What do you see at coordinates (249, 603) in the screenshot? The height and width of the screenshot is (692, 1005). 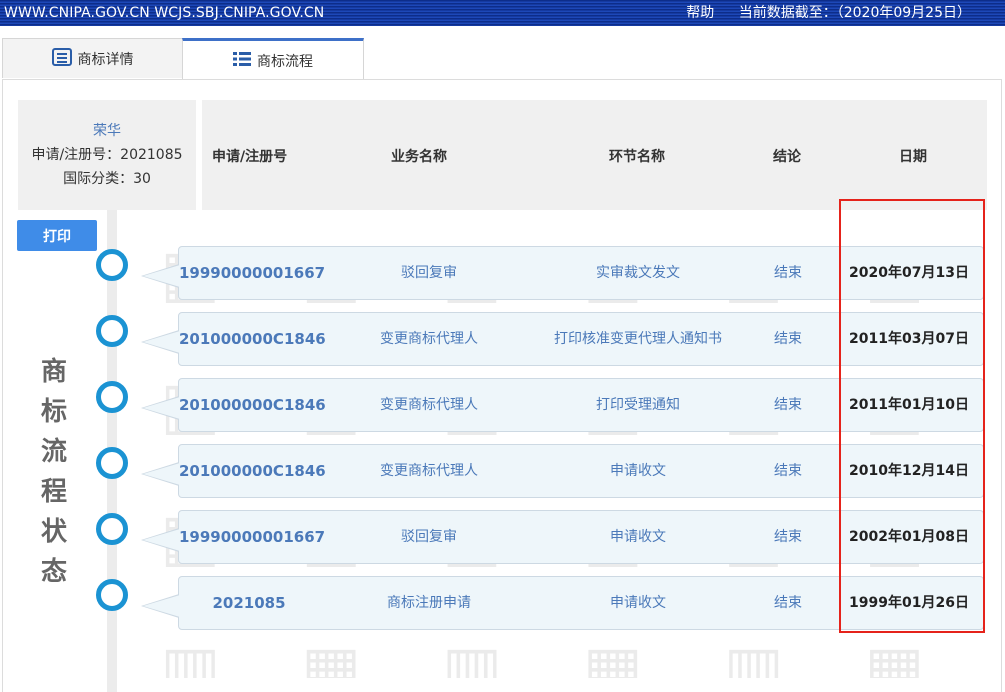 I see `row-reg-number: 2021085` at bounding box center [249, 603].